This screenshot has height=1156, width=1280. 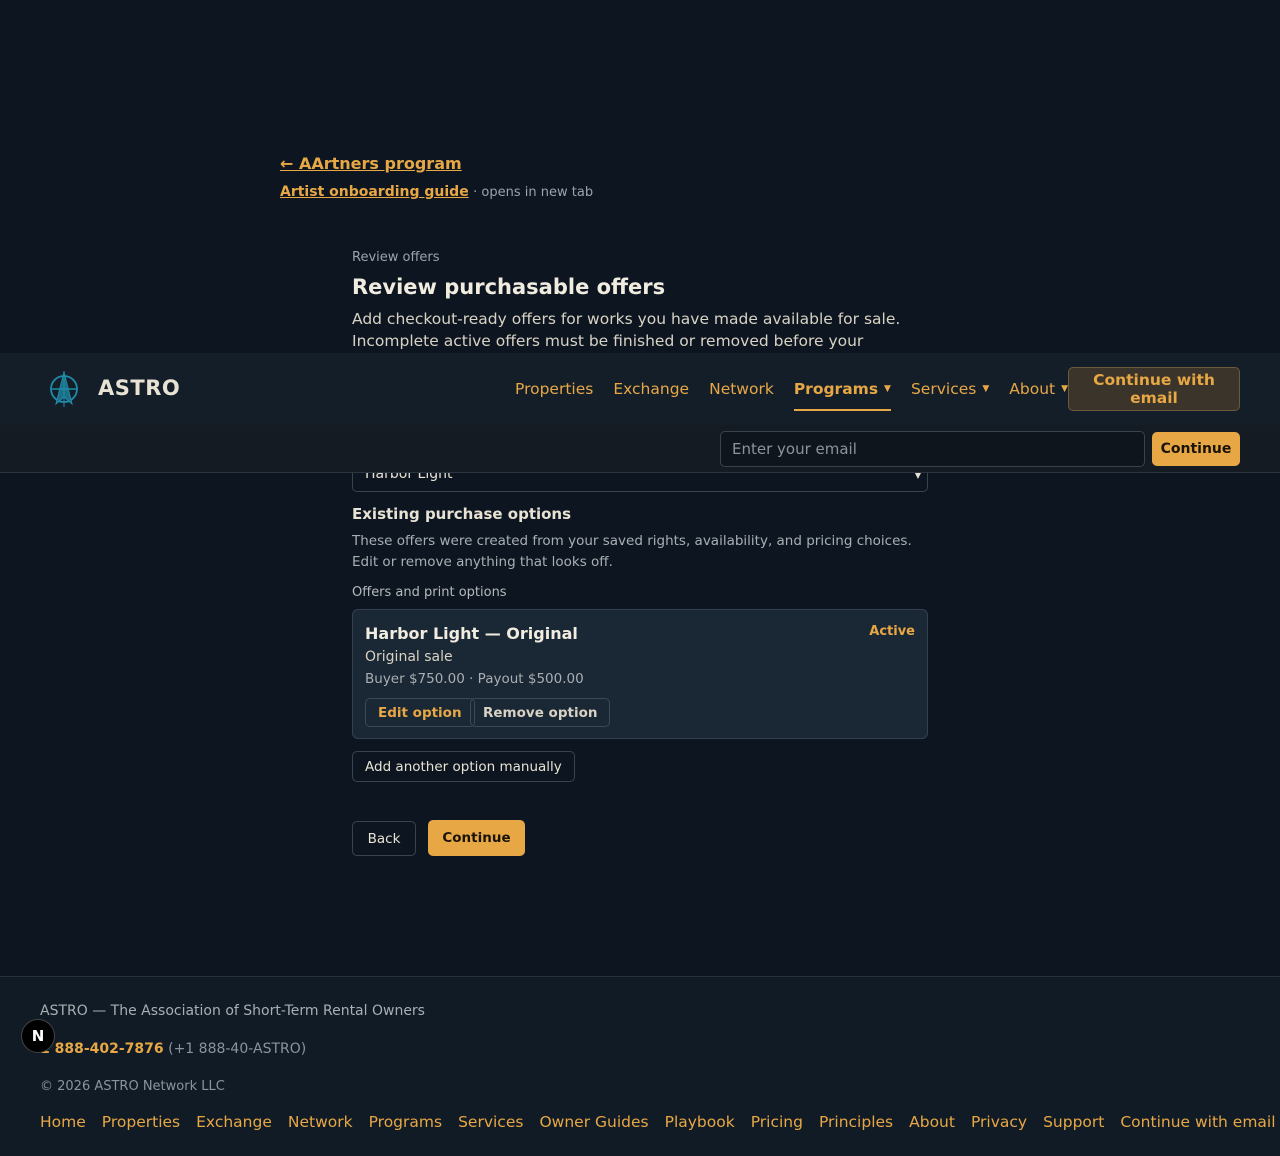 I want to click on footer-link-services: Services, so click(x=490, y=1122).